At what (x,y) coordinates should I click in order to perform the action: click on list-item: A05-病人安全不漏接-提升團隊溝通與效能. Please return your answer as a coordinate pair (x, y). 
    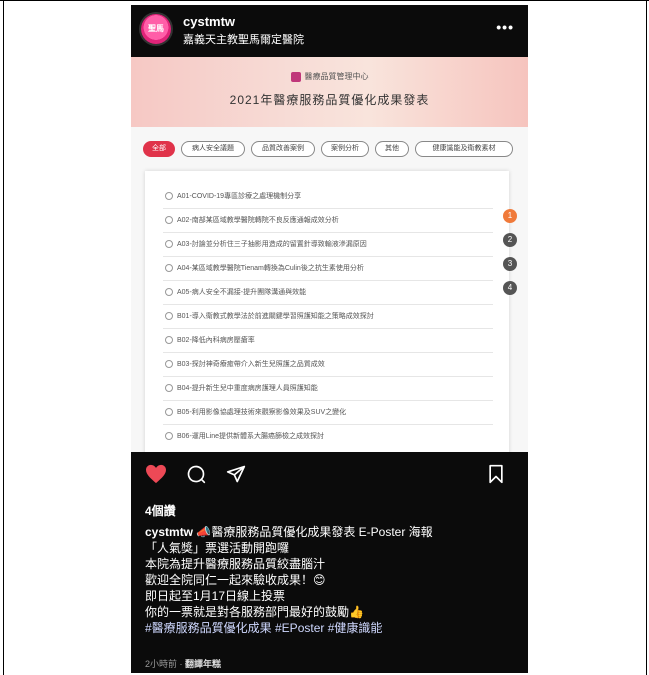
    Looking at the image, I should click on (235, 293).